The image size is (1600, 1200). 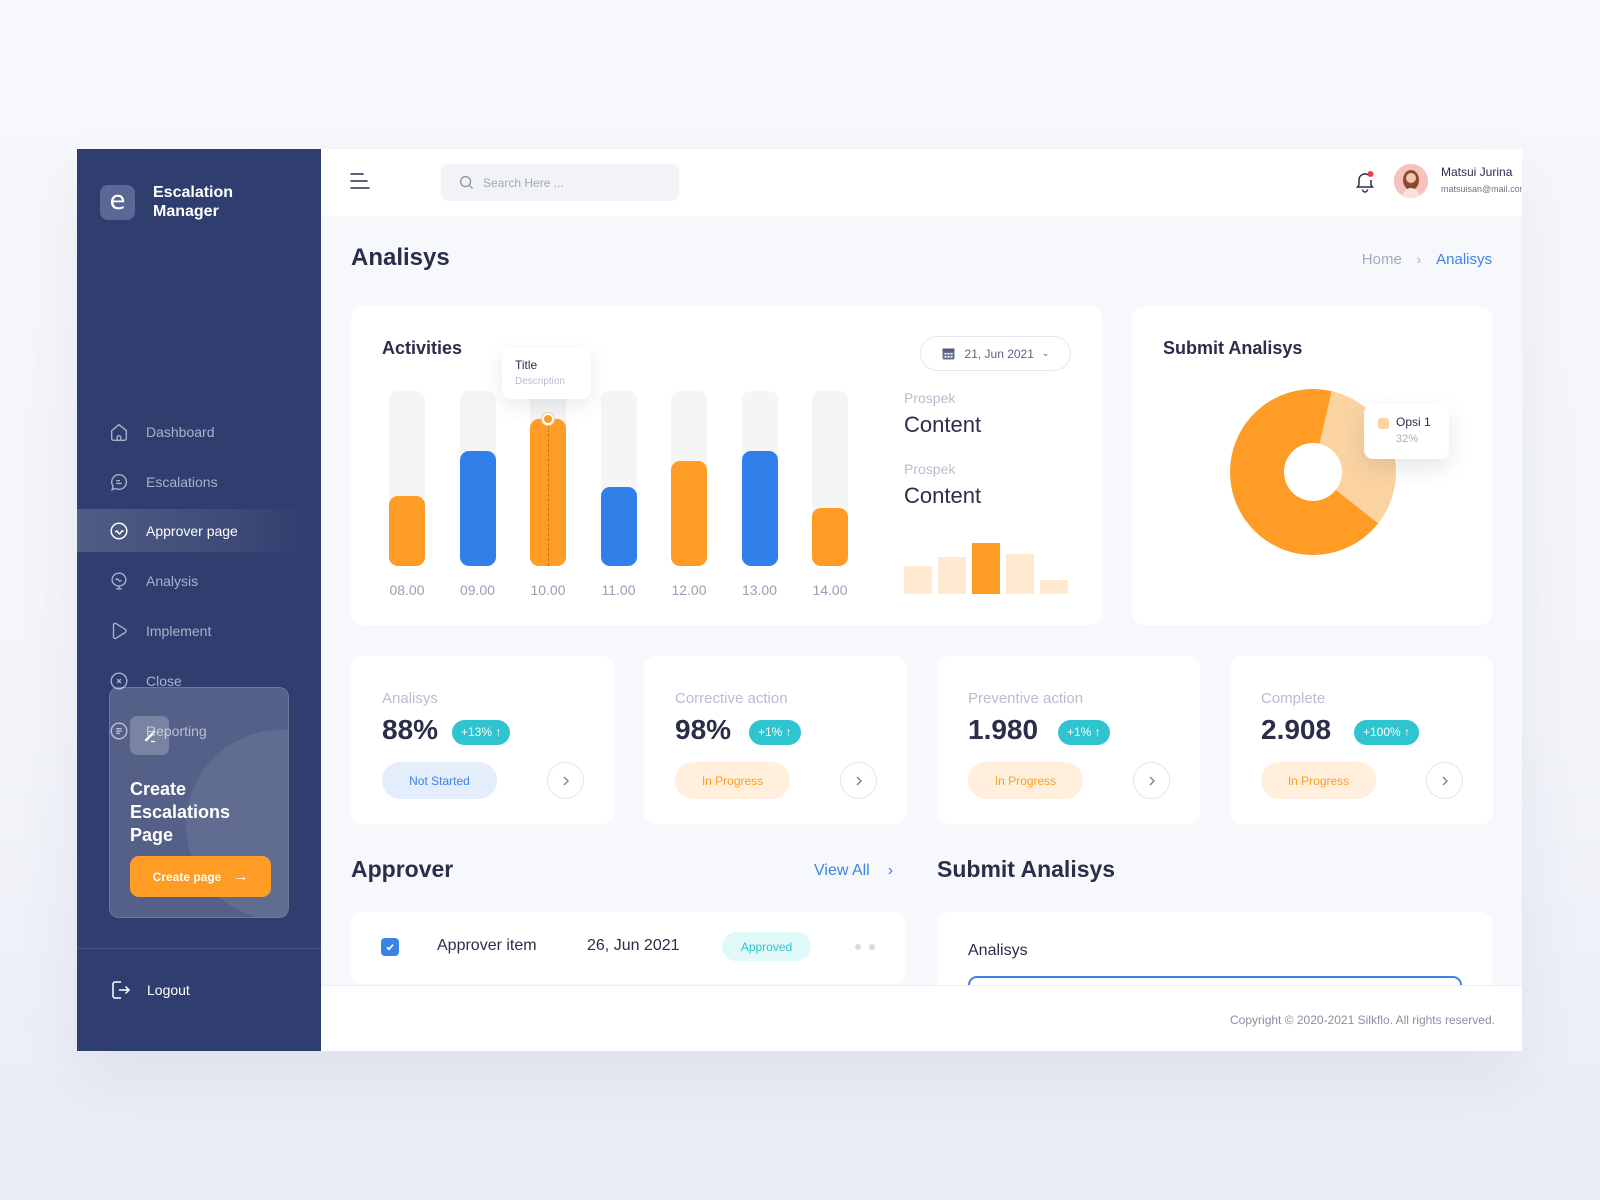 I want to click on promo-title: Create Escalations Page, so click(x=180, y=812).